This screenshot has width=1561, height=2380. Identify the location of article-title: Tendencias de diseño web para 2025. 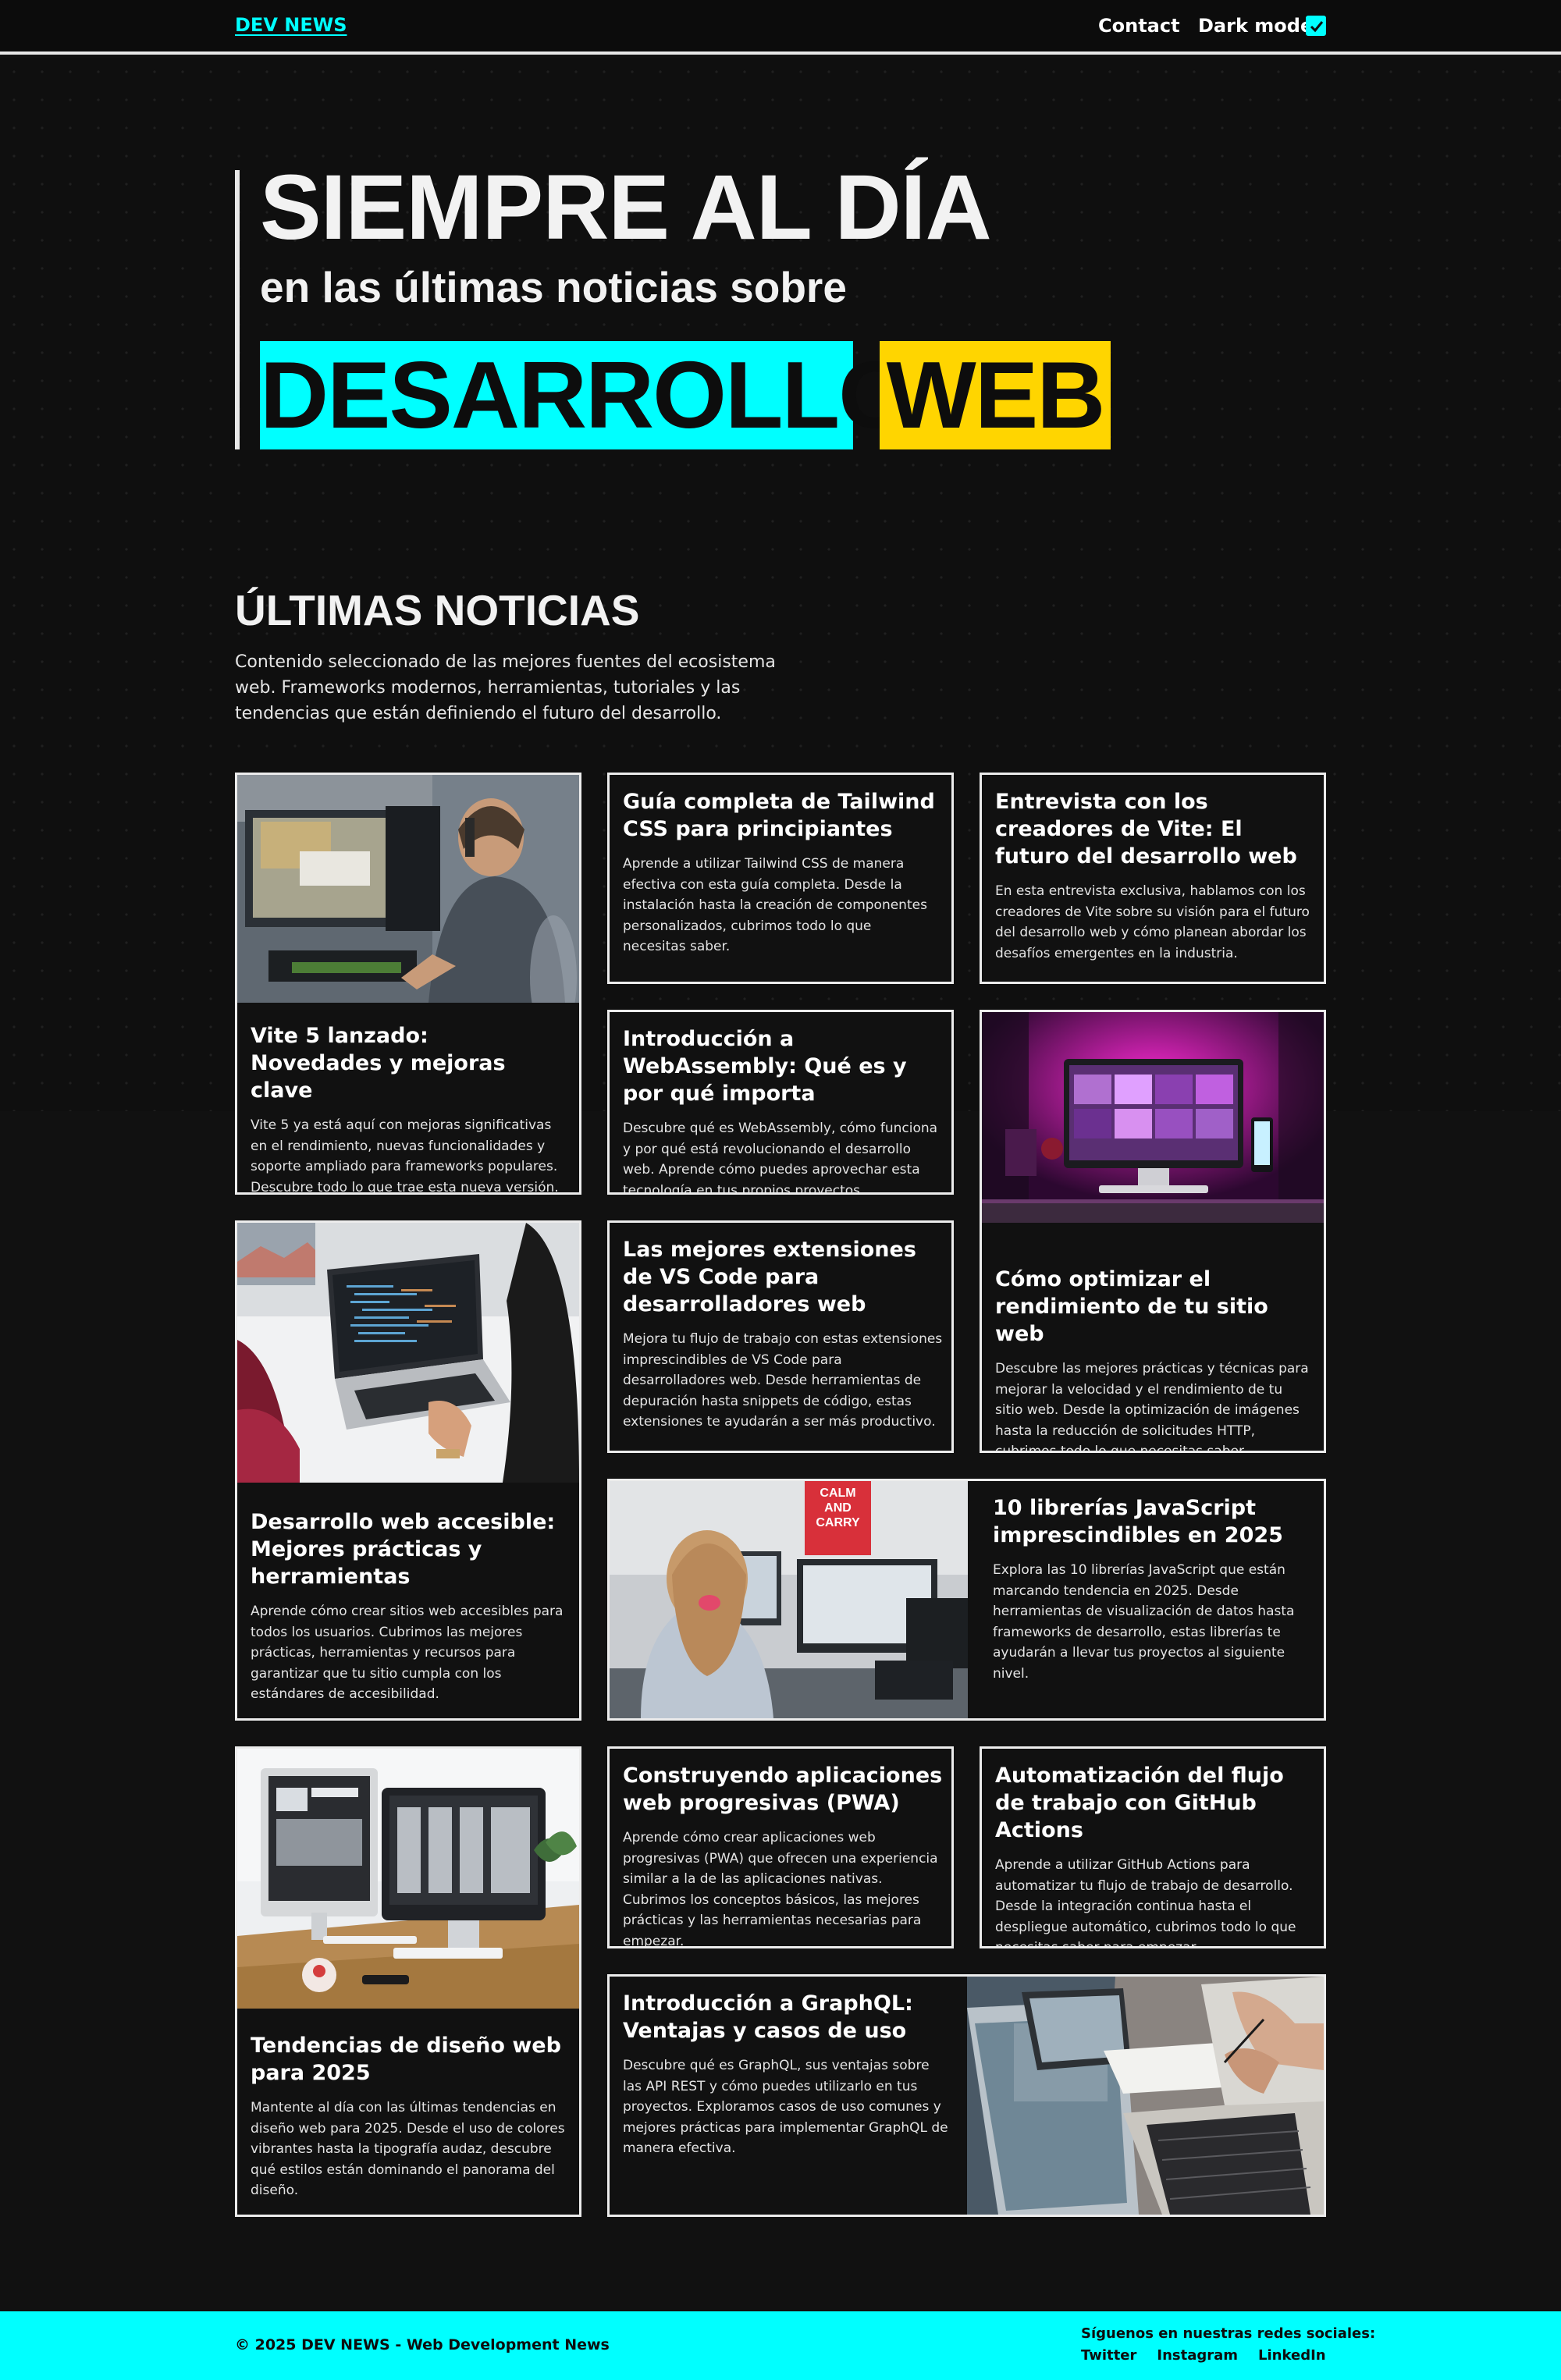
(408, 2059).